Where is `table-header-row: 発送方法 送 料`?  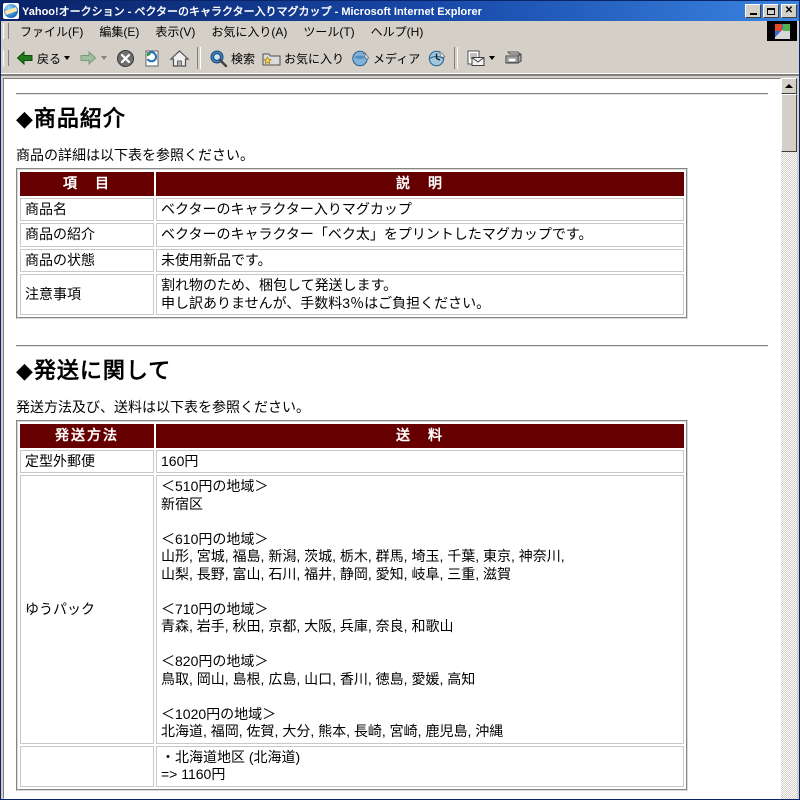
table-header-row: 発送方法 送 料 is located at coordinates (352, 436).